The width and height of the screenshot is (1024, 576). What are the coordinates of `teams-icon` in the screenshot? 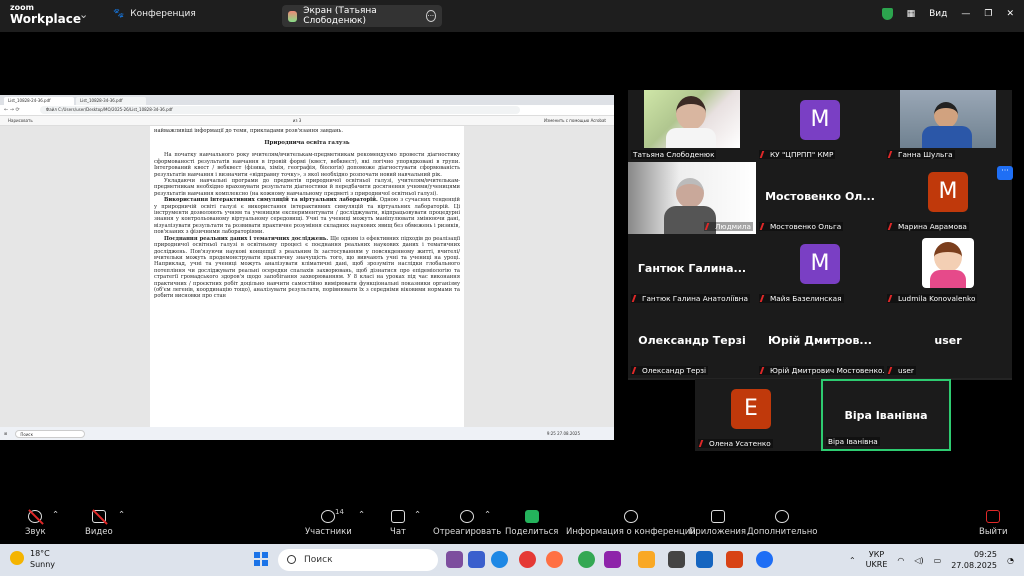 It's located at (476, 559).